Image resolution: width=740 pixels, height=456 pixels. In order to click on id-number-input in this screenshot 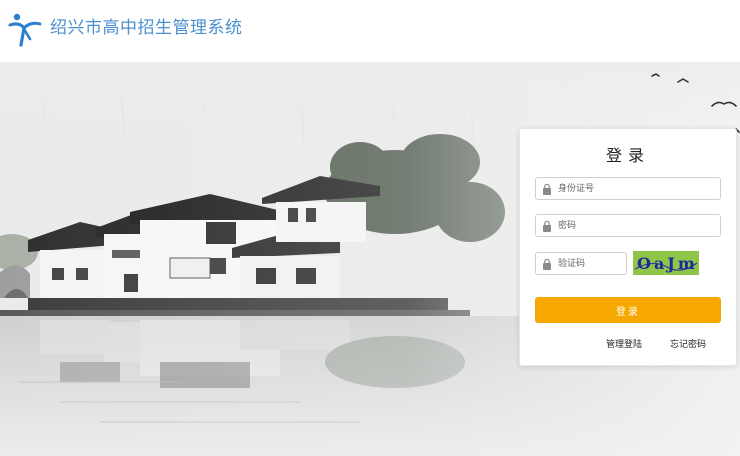, I will do `click(636, 188)`.